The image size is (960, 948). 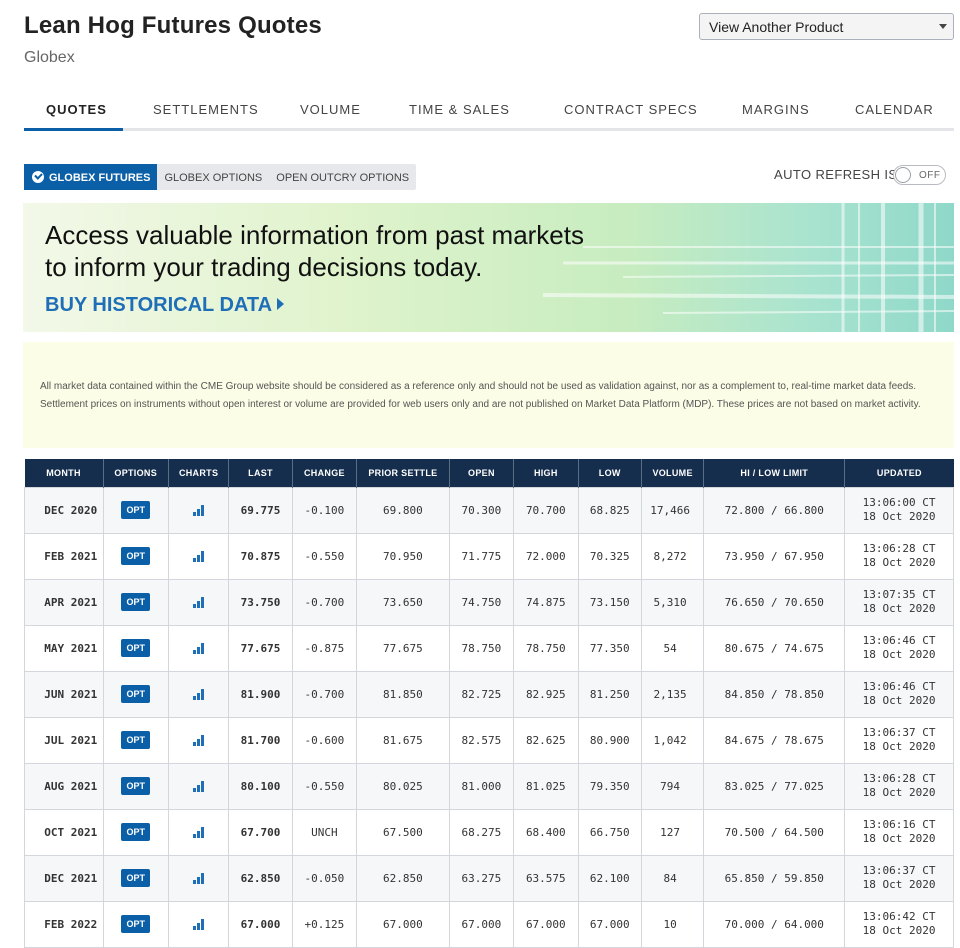 I want to click on cell-low: 66.750, so click(x=609, y=832).